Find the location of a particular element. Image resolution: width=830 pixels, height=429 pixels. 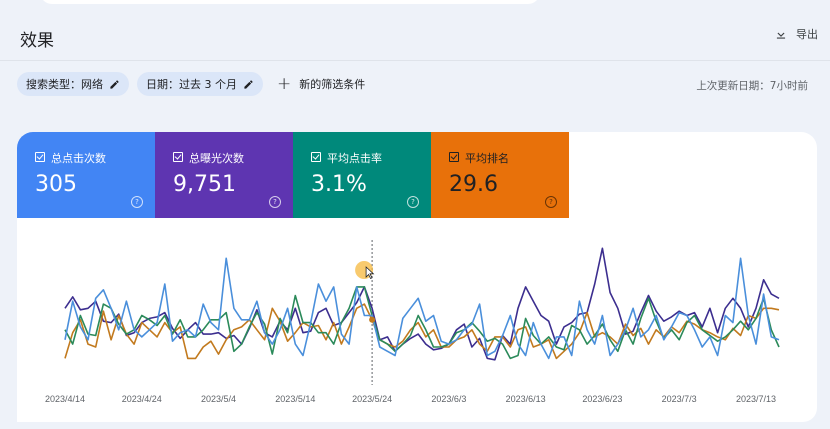

x-axis-tick-label: 2023/5/14 is located at coordinates (295, 399).